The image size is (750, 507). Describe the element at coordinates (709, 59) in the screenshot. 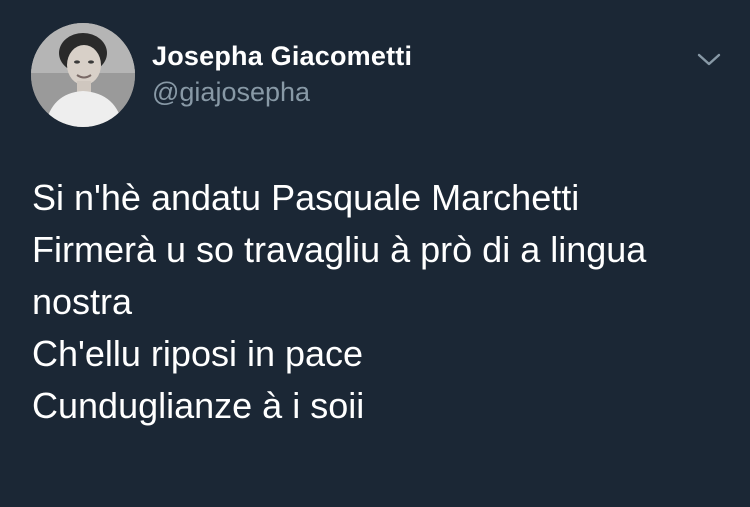

I see `chevron-down-icon` at that location.